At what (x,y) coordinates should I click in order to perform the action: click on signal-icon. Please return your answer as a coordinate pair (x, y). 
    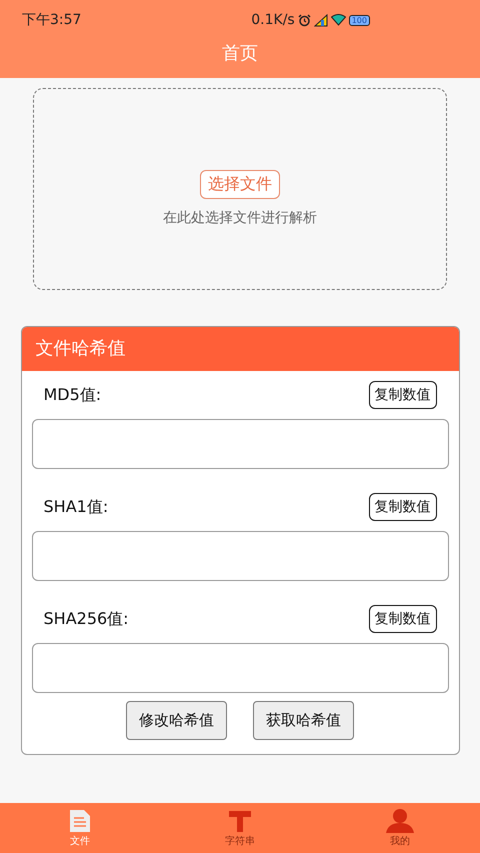
    Looking at the image, I should click on (321, 20).